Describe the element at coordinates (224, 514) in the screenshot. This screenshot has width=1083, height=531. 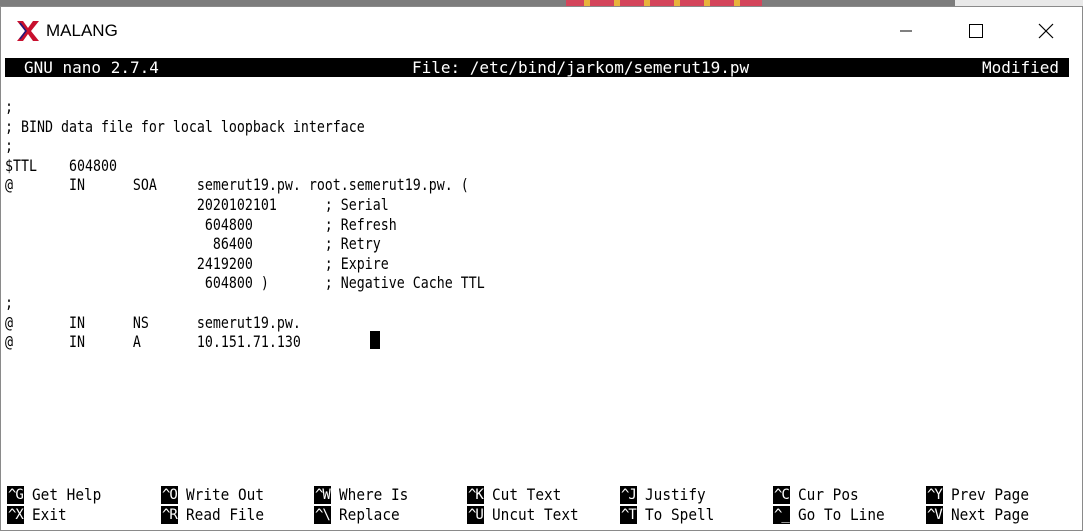
I see `shortcut-label: Read File` at that location.